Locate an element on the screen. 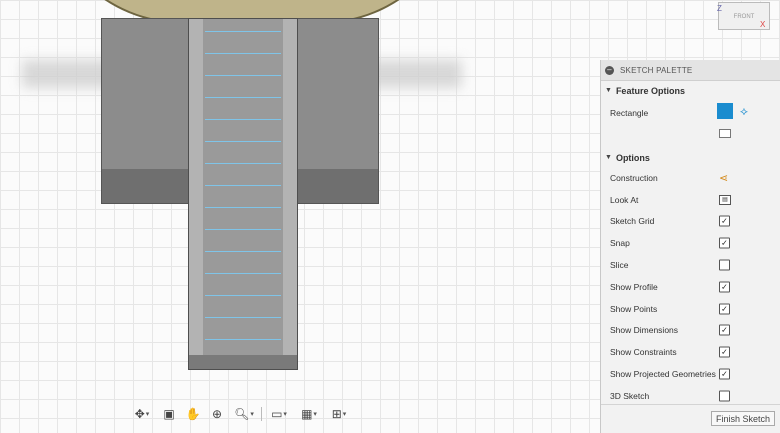  zoom-icon: 🔍︎ ▾ is located at coordinates (244, 414).